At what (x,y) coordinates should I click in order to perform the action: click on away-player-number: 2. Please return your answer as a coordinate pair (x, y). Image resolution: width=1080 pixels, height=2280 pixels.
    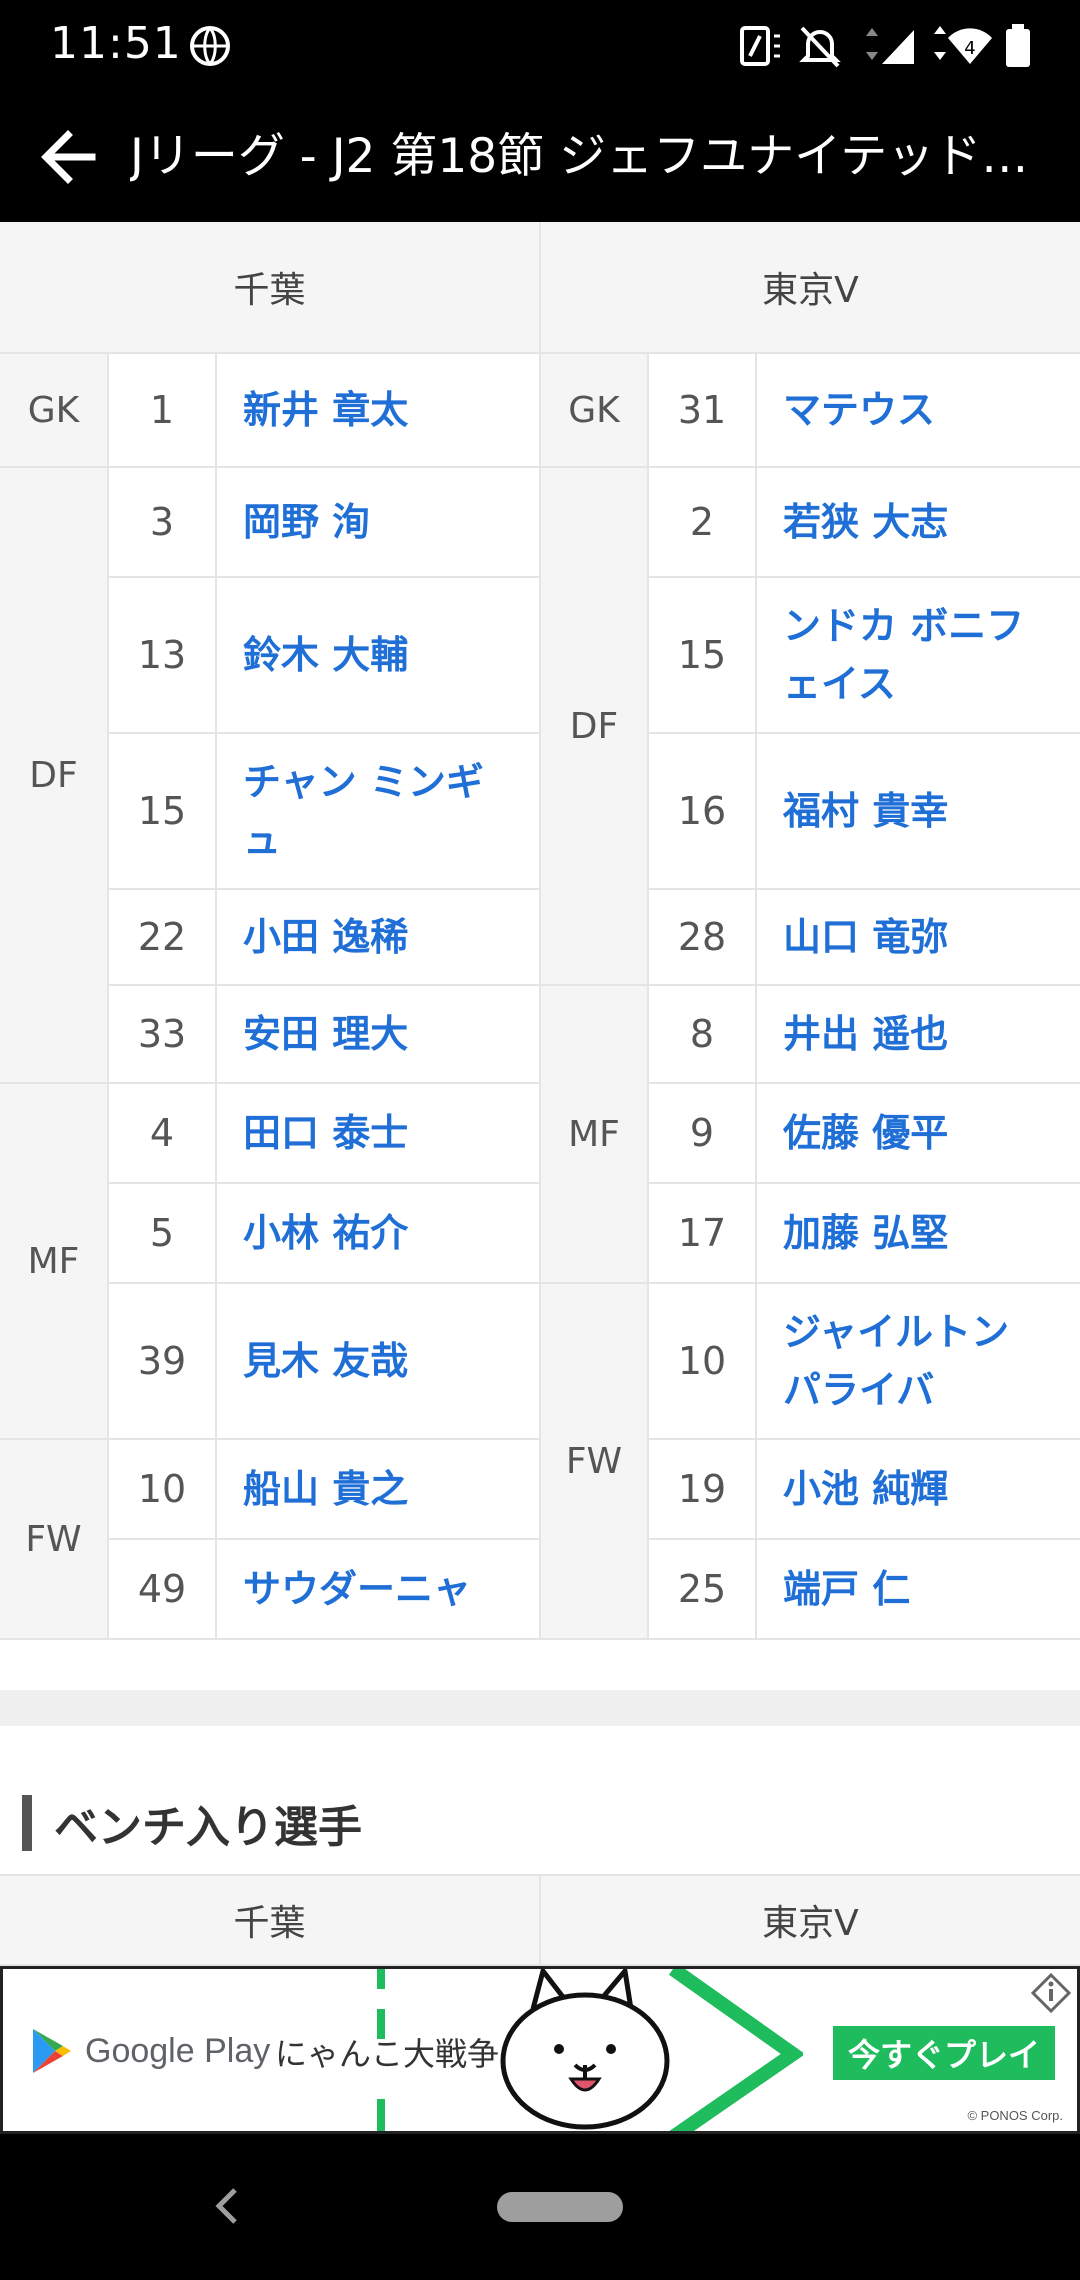
    Looking at the image, I should click on (703, 523).